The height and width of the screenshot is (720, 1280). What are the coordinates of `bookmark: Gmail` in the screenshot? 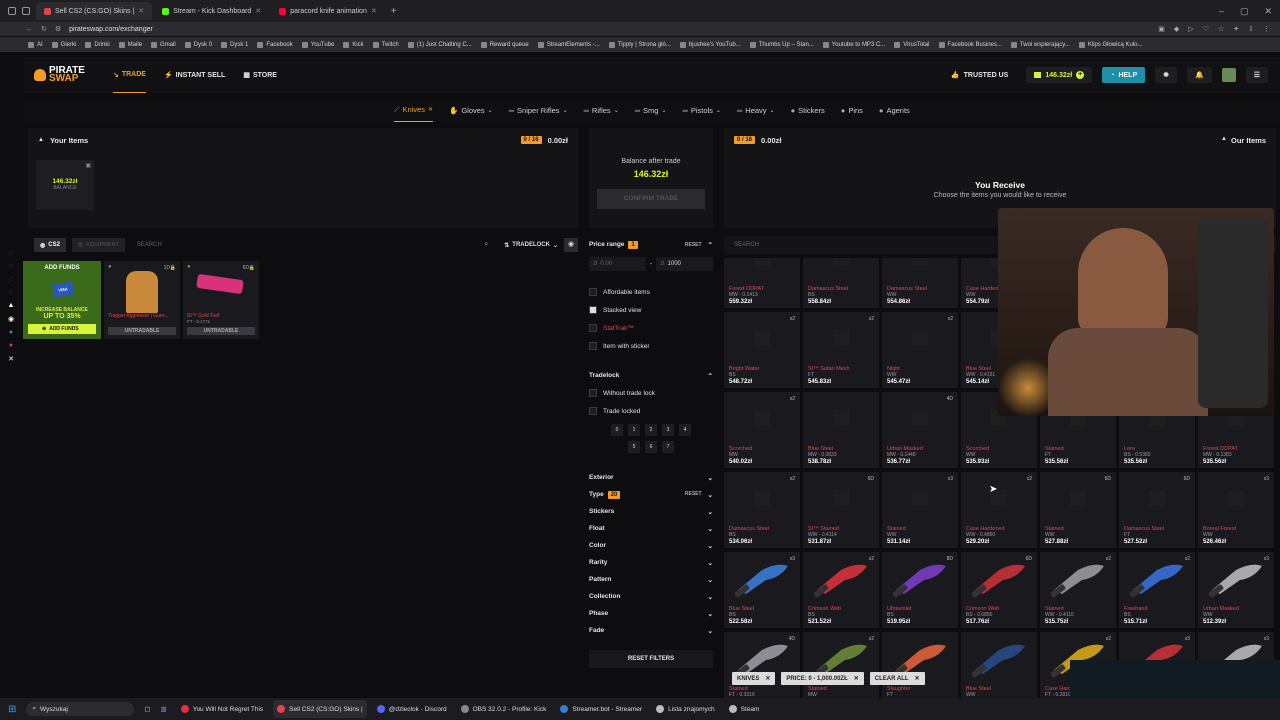 It's located at (163, 44).